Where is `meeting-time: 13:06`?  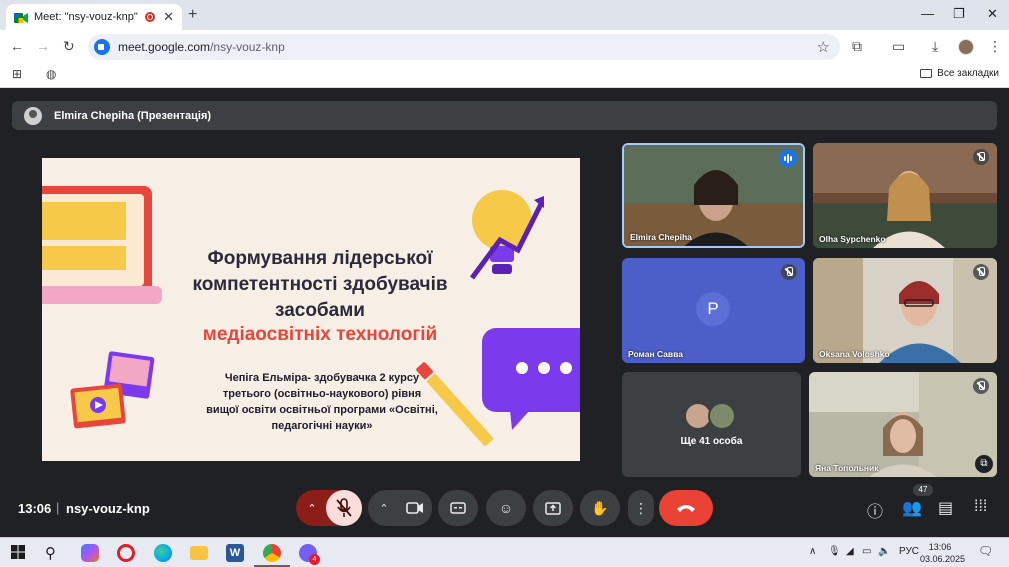 meeting-time: 13:06 is located at coordinates (35, 508).